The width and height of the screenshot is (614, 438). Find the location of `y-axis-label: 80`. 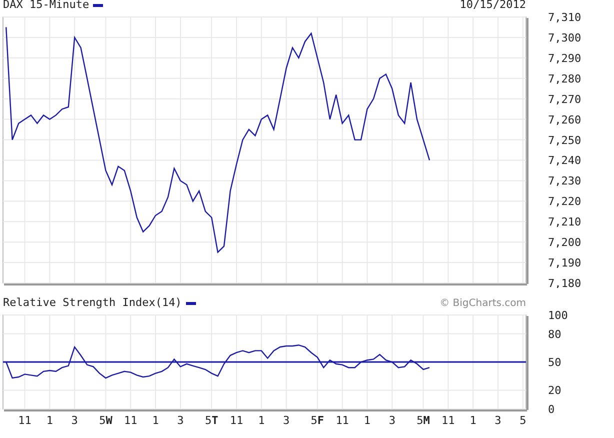

y-axis-label: 80 is located at coordinates (555, 334).